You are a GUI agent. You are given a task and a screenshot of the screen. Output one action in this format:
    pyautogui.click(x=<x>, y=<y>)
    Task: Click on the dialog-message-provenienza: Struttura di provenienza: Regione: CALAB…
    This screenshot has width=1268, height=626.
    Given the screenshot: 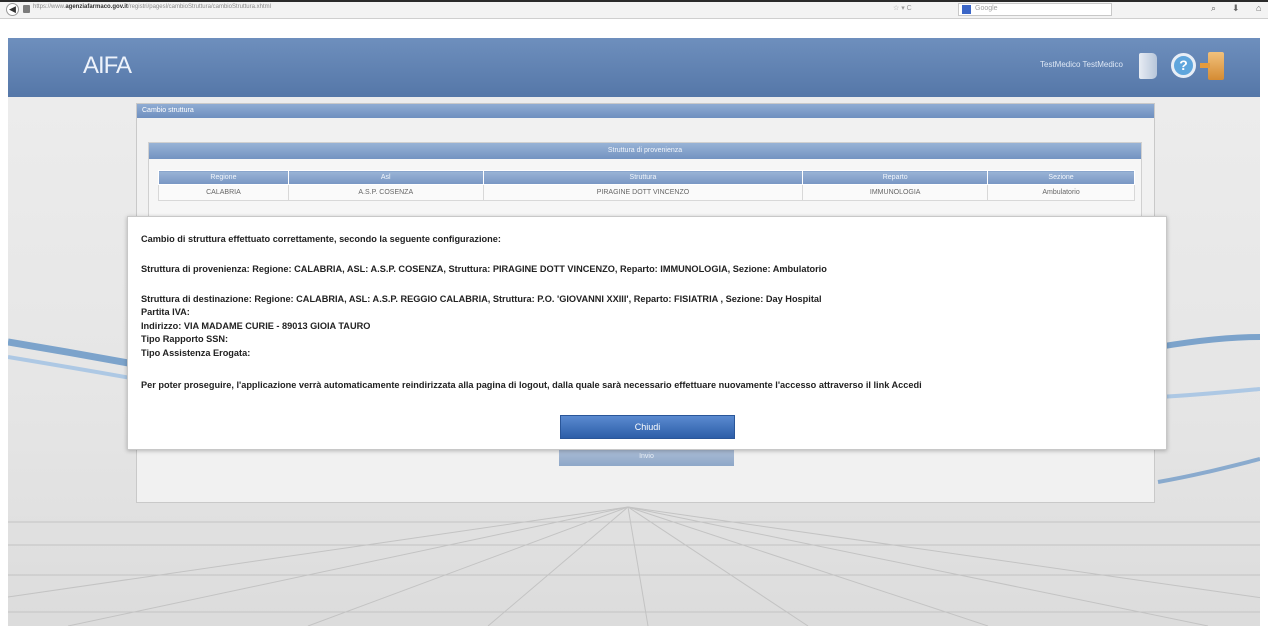 What is the action you would take?
    pyautogui.click(x=484, y=269)
    